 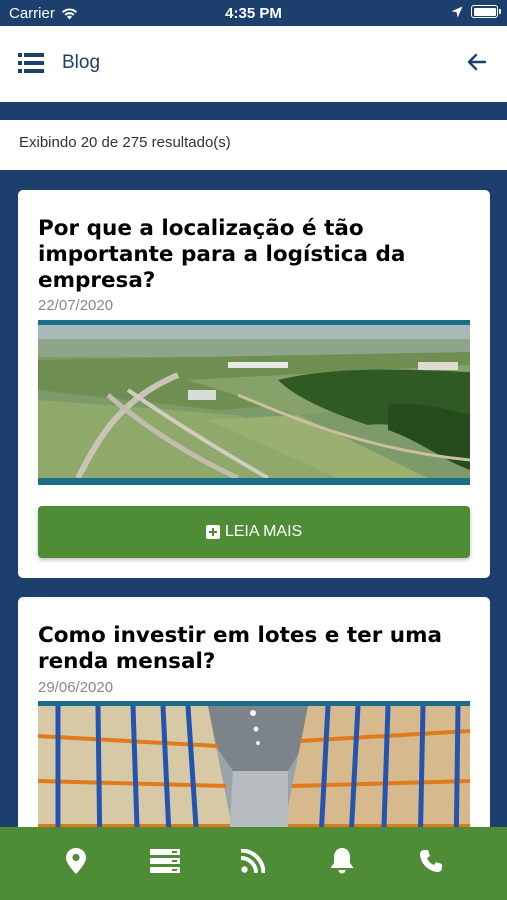 I want to click on battery-icon, so click(x=486, y=11).